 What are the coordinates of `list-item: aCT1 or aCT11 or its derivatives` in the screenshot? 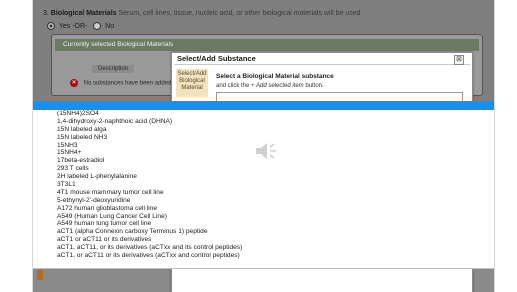 It's located at (263, 240).